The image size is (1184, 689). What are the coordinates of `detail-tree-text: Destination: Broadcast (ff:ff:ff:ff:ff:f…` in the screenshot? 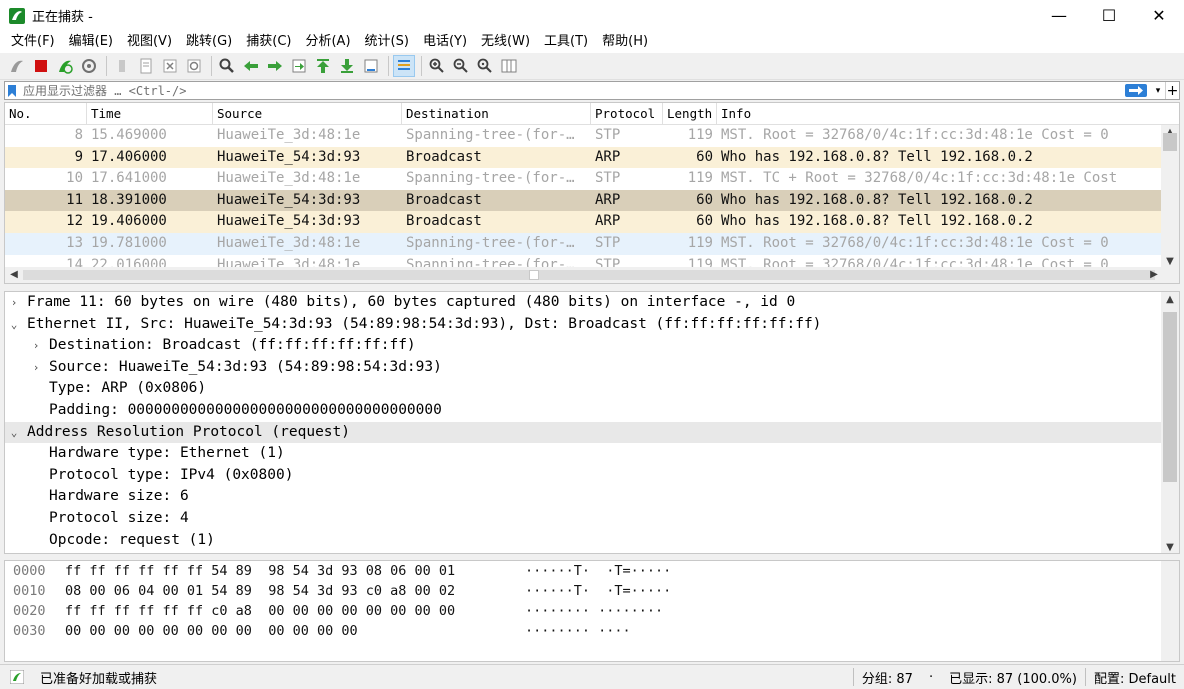 It's located at (232, 345).